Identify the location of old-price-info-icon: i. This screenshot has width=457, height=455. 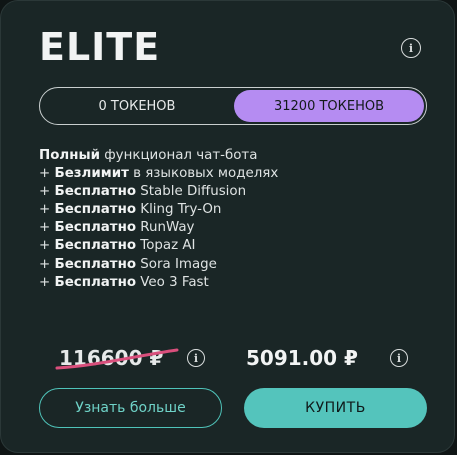
(196, 358).